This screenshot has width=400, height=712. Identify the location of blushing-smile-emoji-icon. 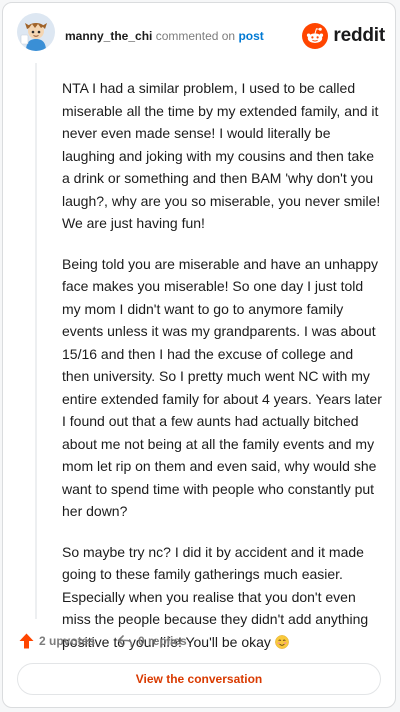
(281, 641).